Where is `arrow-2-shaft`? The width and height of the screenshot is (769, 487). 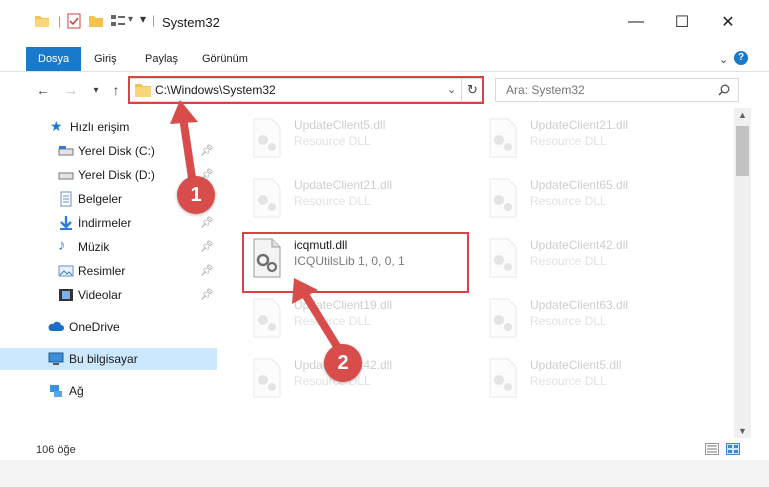
arrow-2-shaft is located at coordinates (322, 322).